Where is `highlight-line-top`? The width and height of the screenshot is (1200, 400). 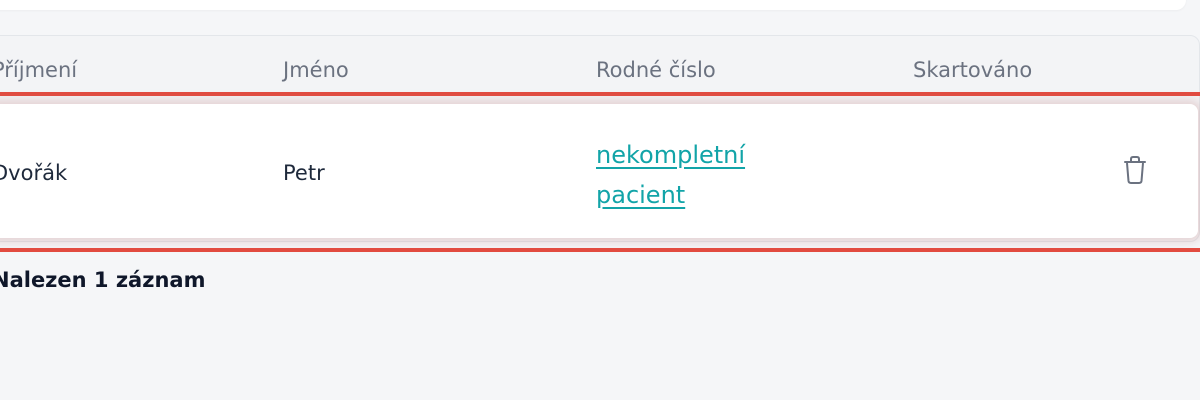
highlight-line-top is located at coordinates (600, 94).